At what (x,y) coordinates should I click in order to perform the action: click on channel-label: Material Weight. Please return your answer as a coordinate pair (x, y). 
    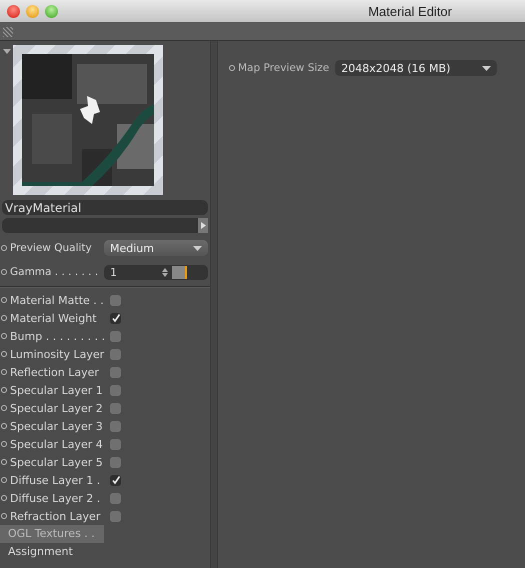
    Looking at the image, I should click on (54, 318).